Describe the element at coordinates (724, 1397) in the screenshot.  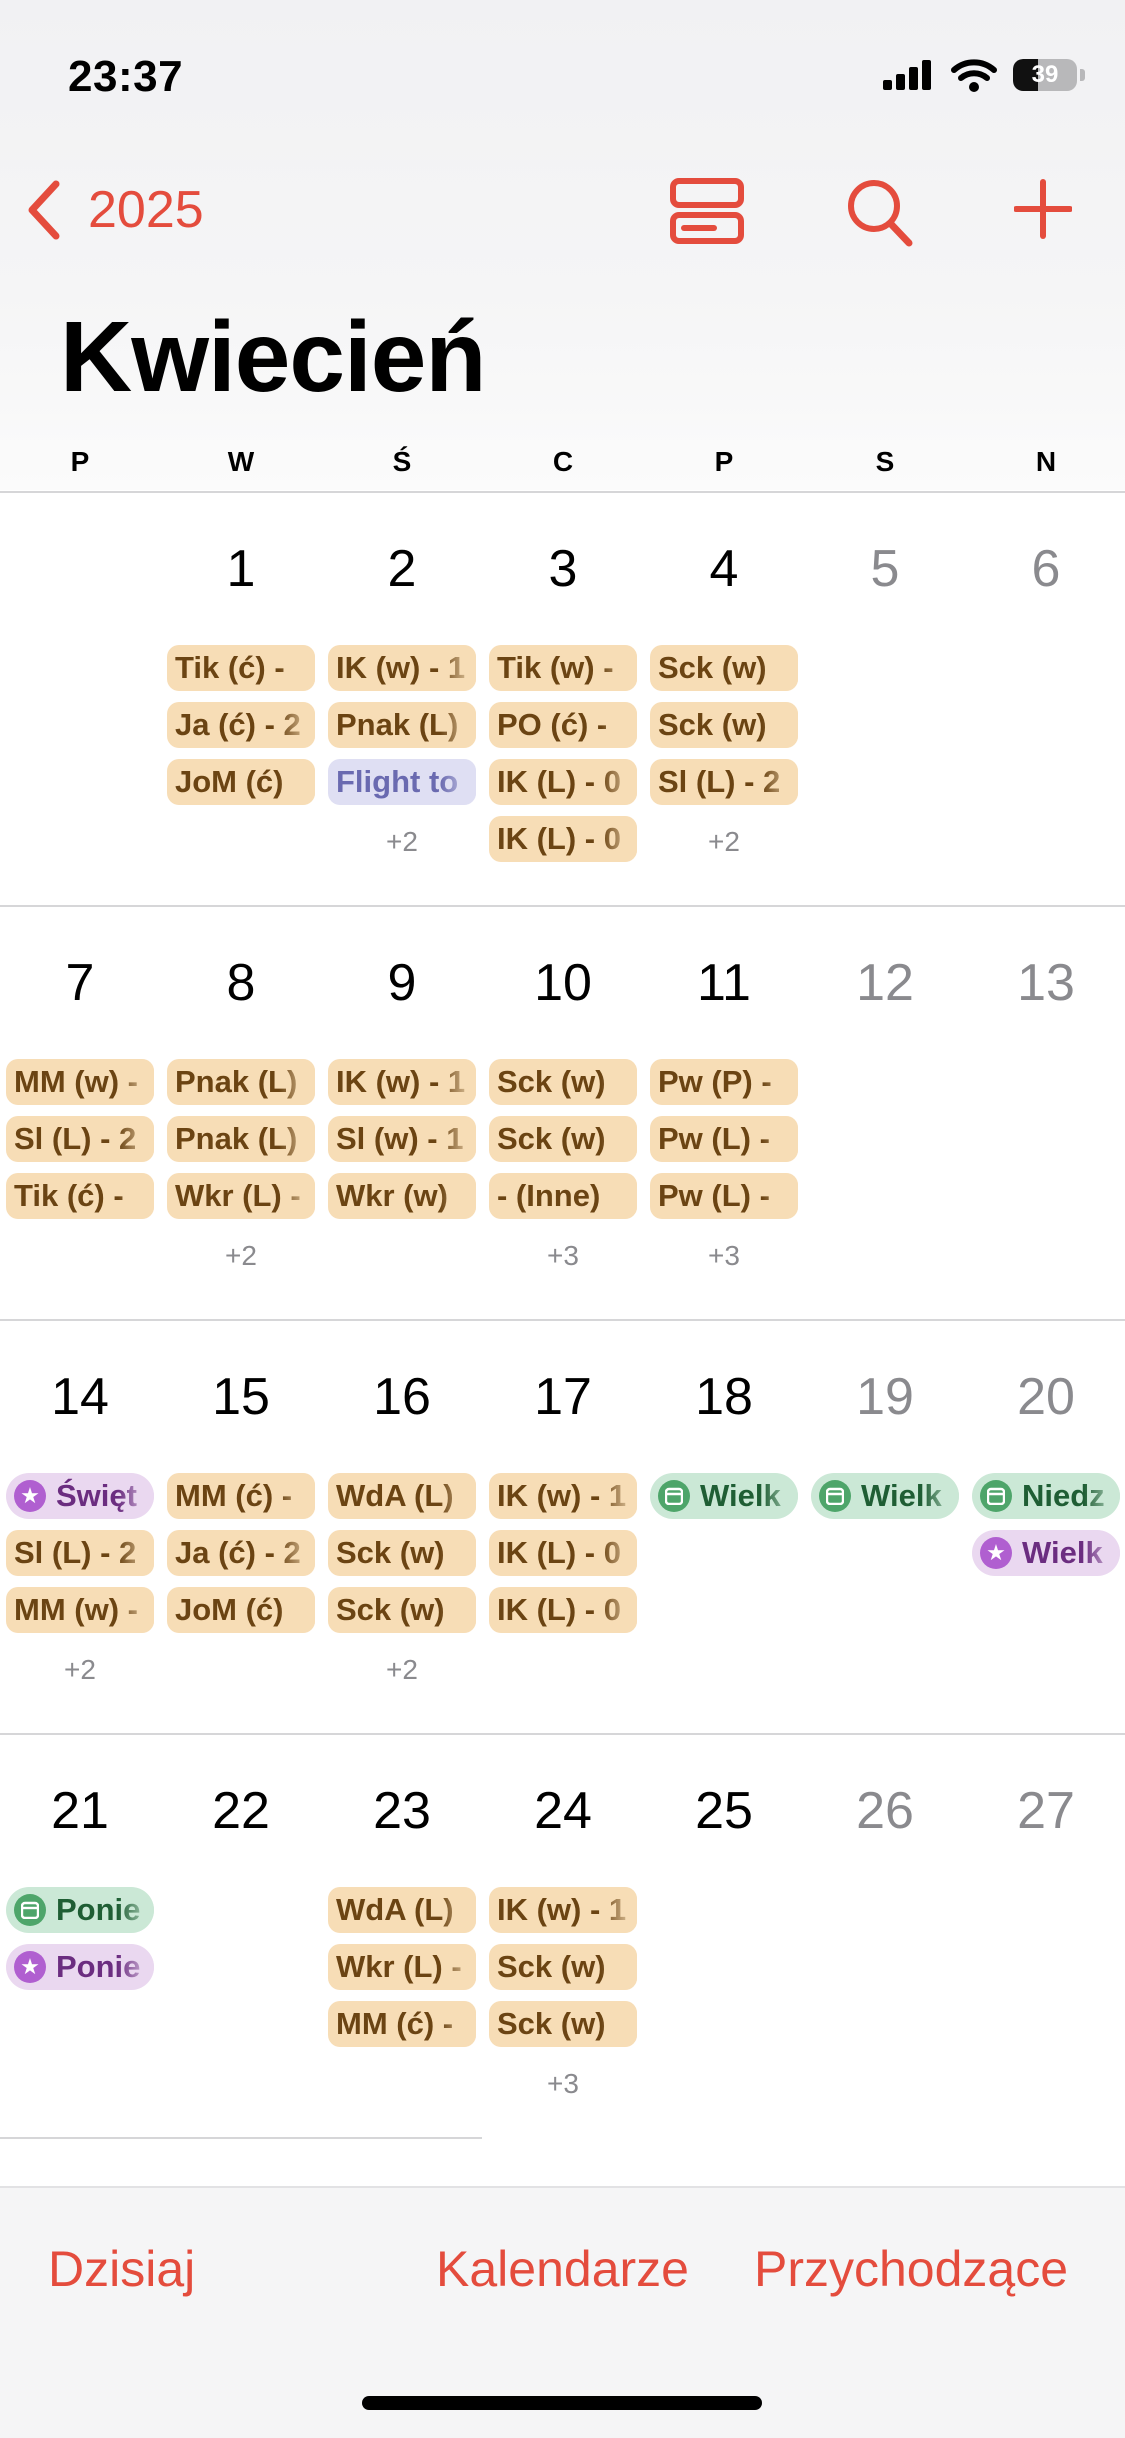
I see `day-number: 18` at that location.